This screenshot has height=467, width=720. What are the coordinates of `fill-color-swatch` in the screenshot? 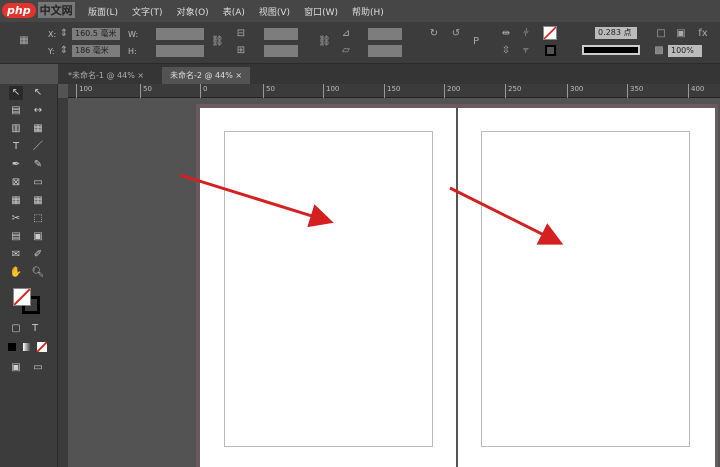 It's located at (22, 297).